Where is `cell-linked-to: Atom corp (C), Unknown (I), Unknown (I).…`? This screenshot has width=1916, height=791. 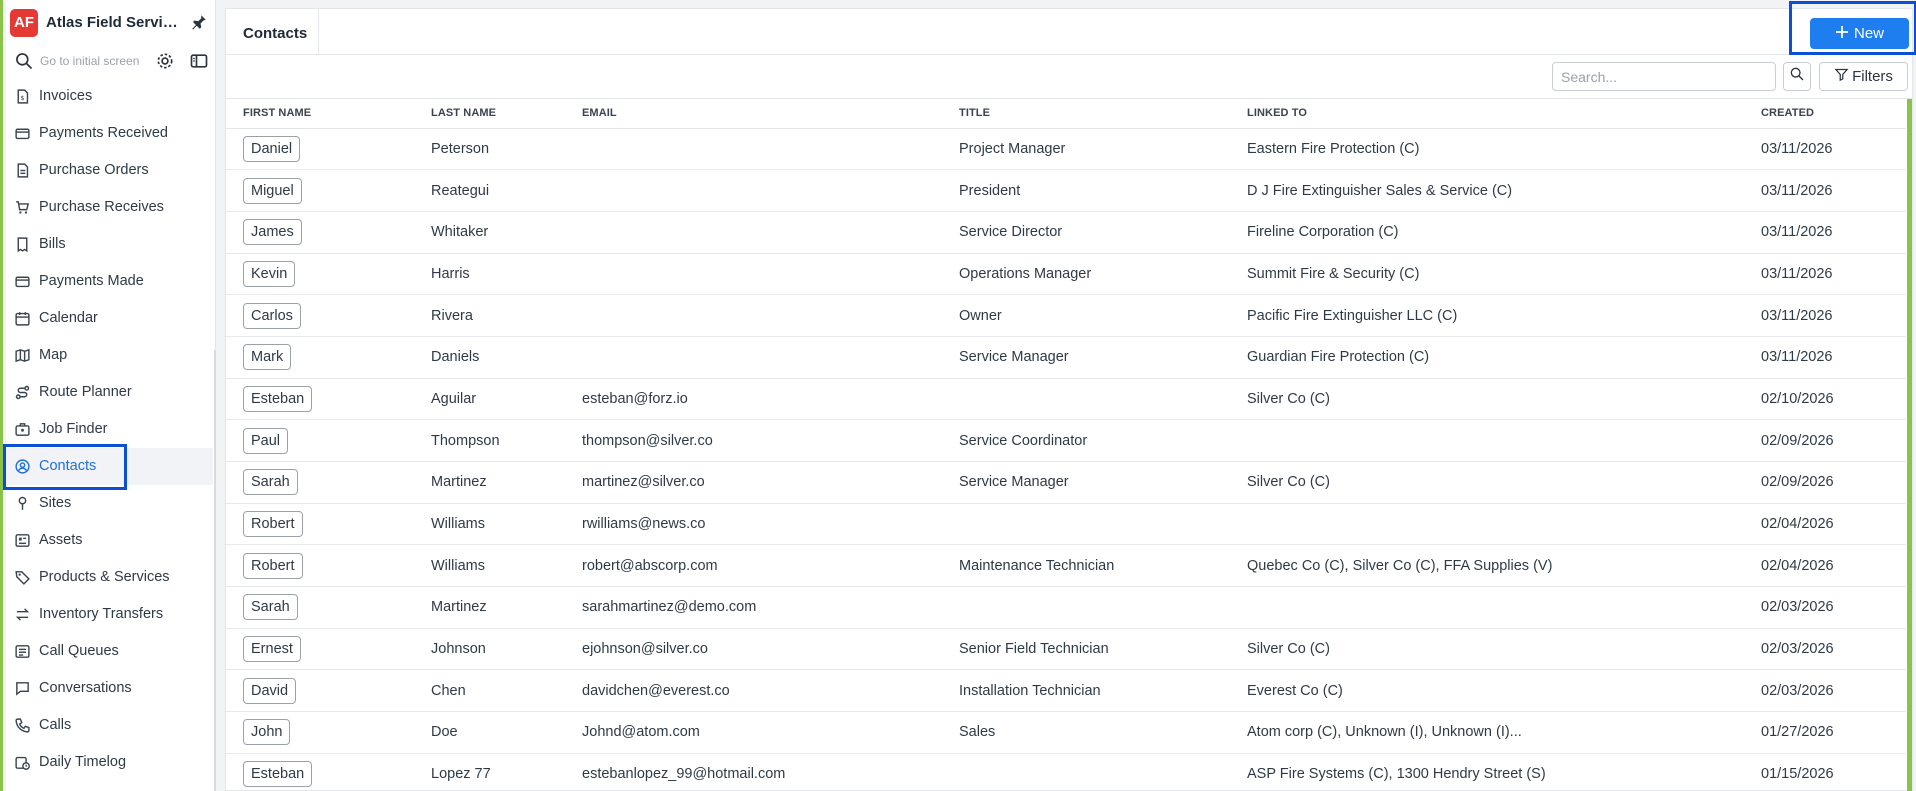 cell-linked-to: Atom corp (C), Unknown (I), Unknown (I).… is located at coordinates (1487, 732).